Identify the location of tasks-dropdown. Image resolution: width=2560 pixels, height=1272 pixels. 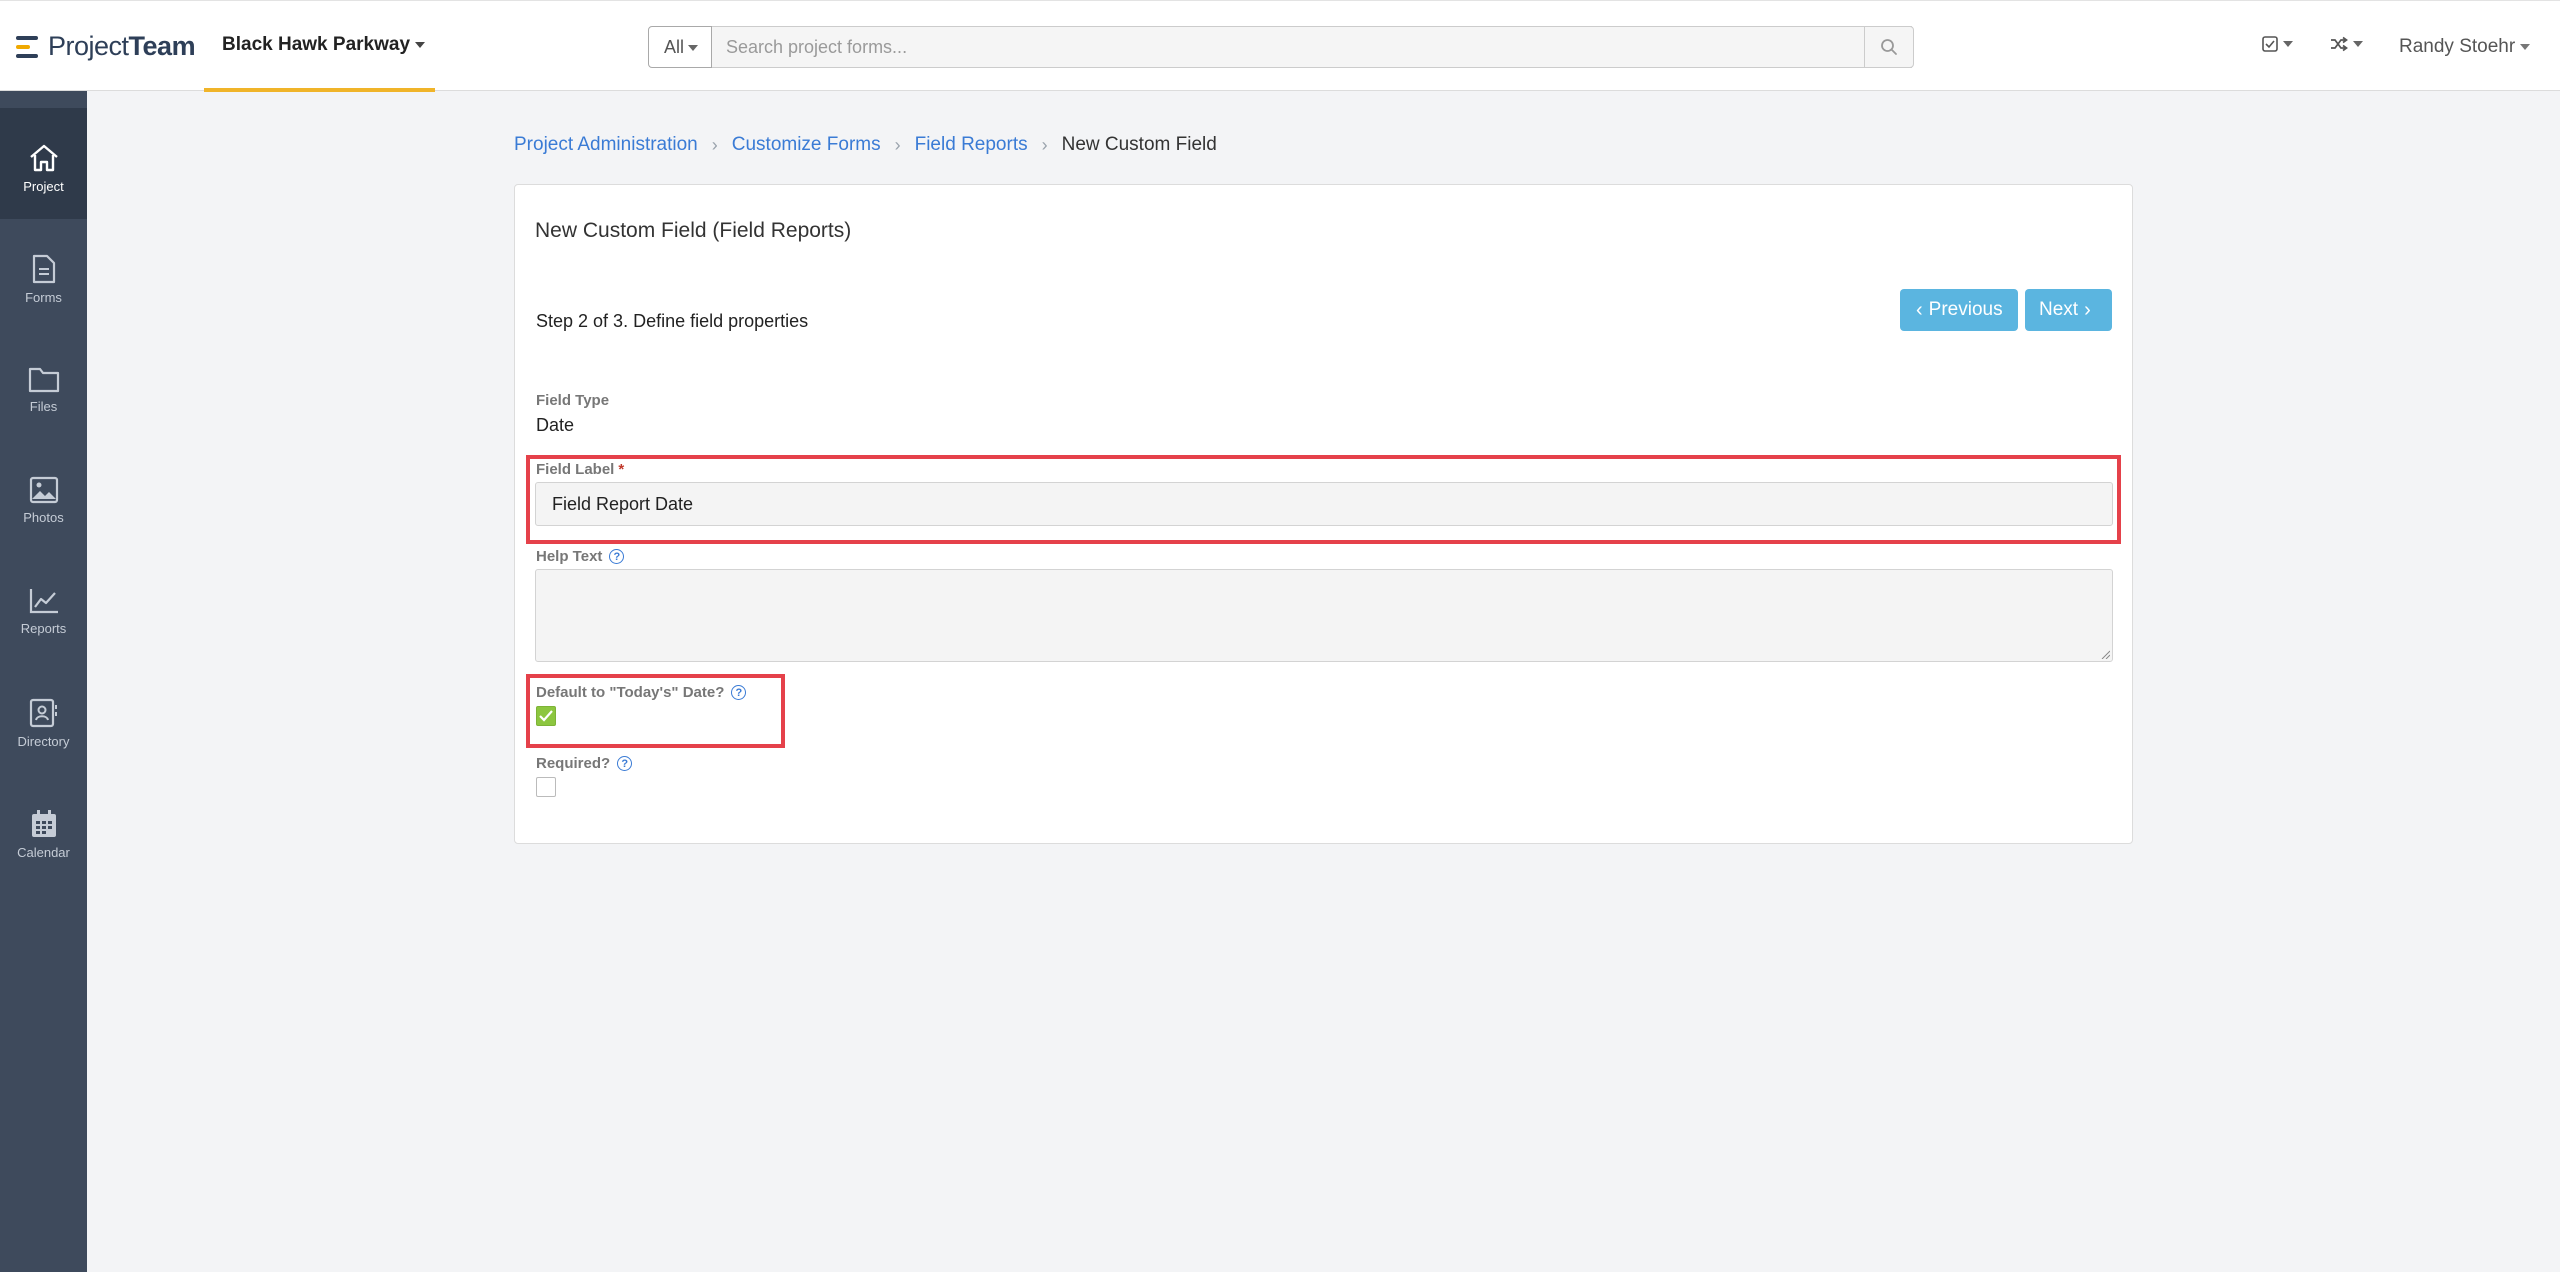
(2277, 44).